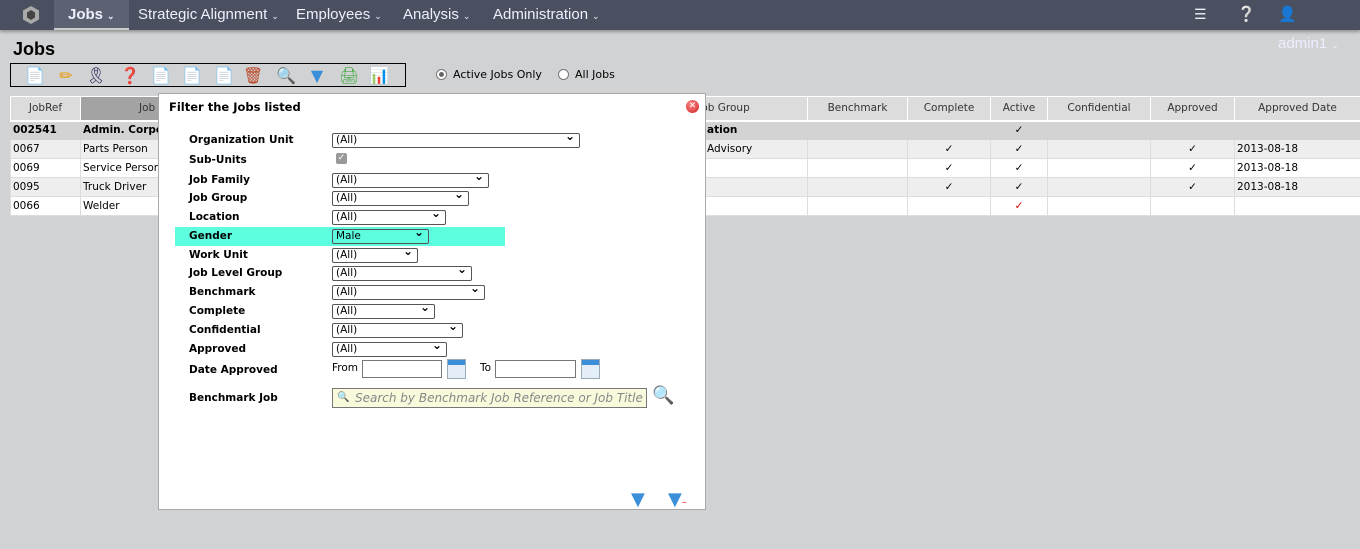 The width and height of the screenshot is (1360, 549). What do you see at coordinates (241, 140) in the screenshot?
I see `label-org-unit: Organization Unit` at bounding box center [241, 140].